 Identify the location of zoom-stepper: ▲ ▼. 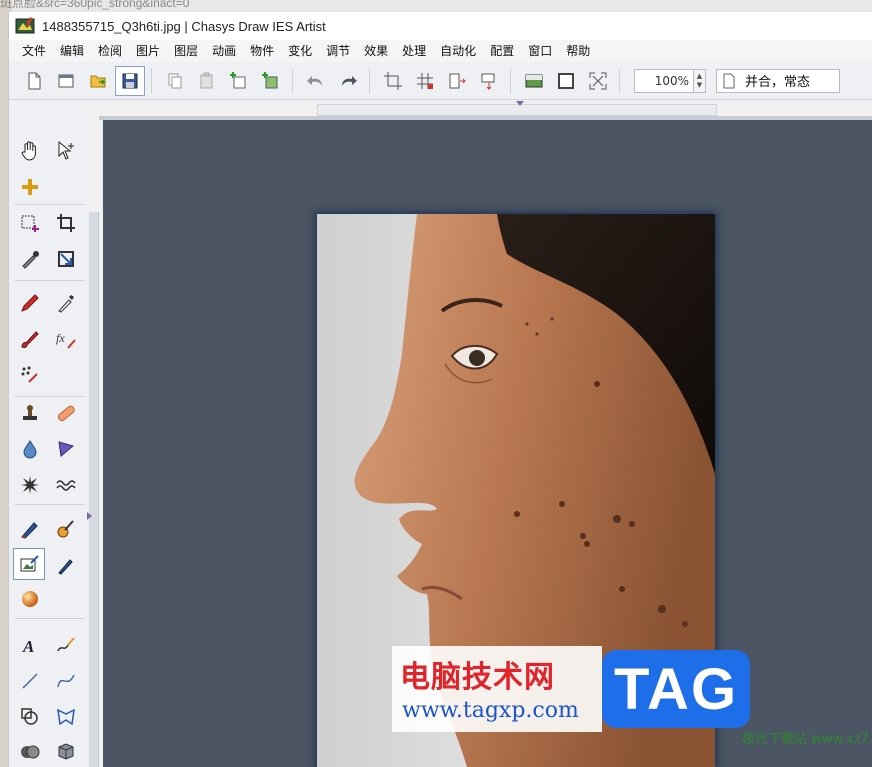
(700, 80).